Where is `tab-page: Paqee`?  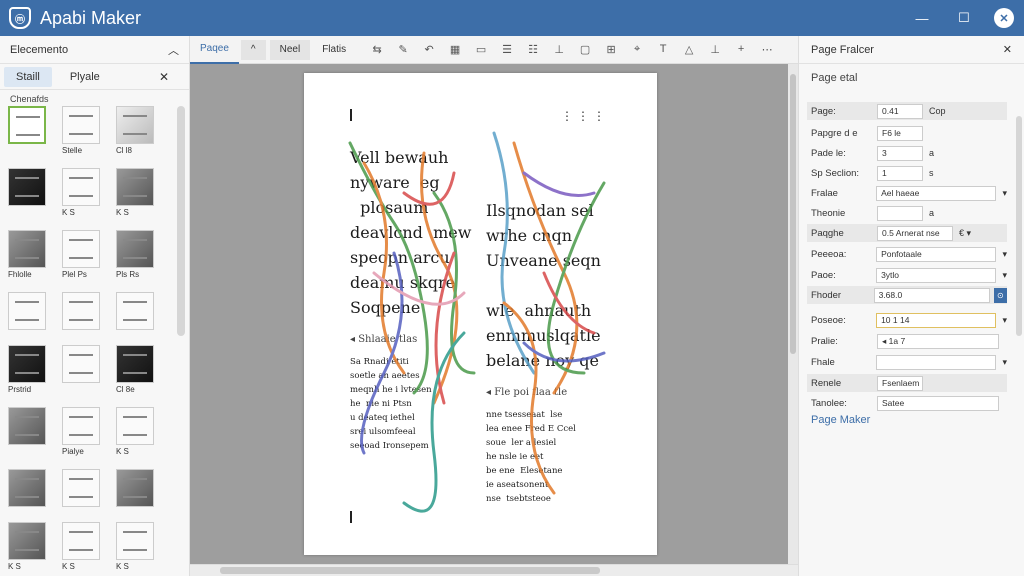
tab-page: Paqee is located at coordinates (214, 50).